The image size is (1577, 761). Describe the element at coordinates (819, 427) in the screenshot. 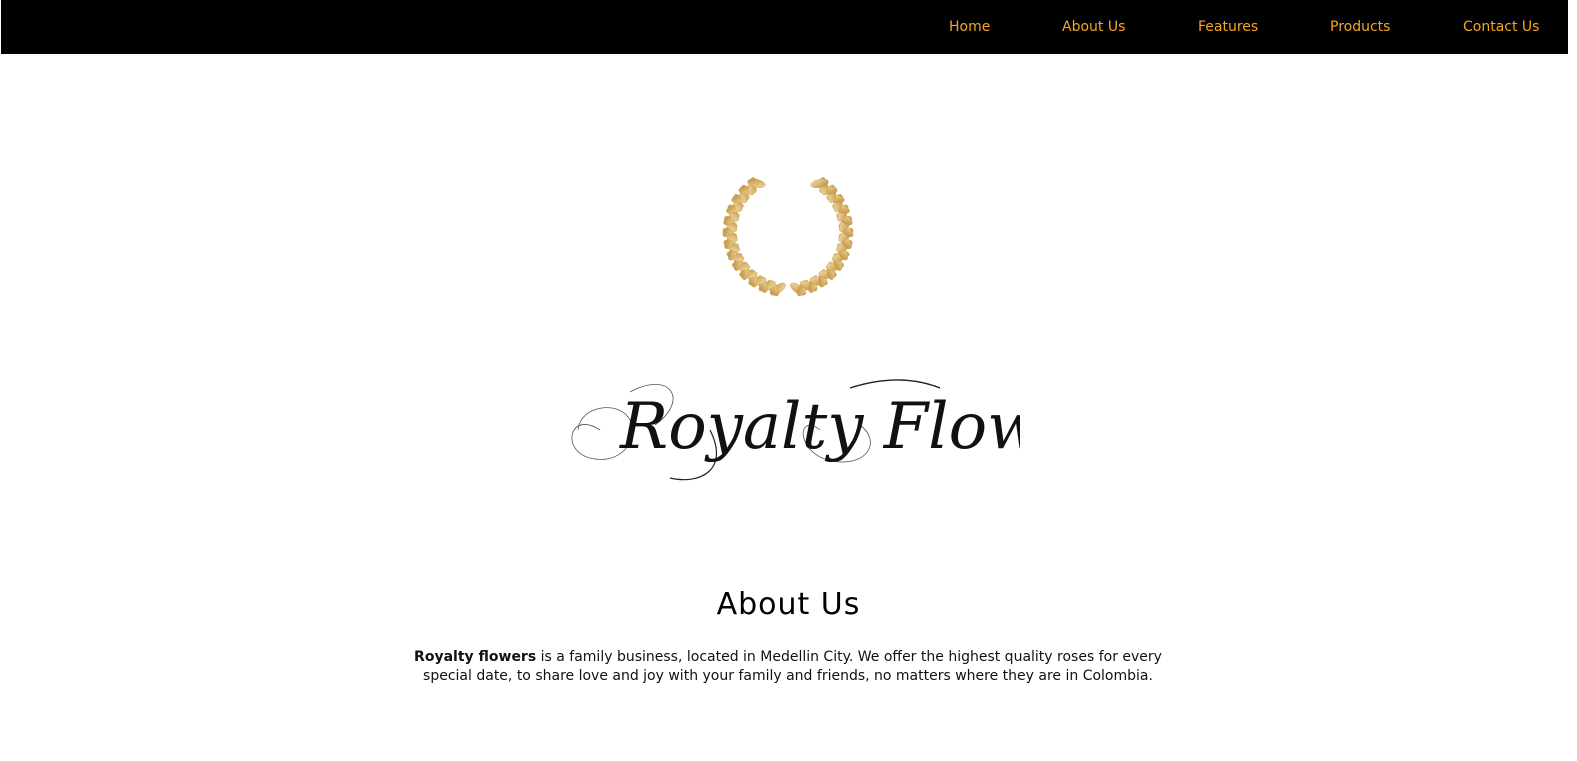

I see `wordmark-text: Royalty Flowers` at that location.